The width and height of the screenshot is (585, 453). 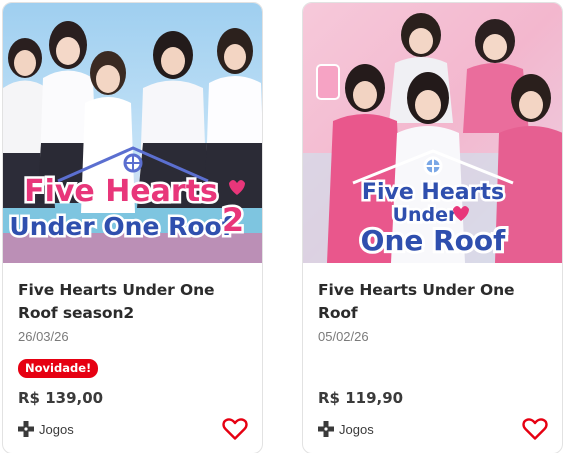 What do you see at coordinates (43, 336) in the screenshot?
I see `product-release-date: 26/03/26` at bounding box center [43, 336].